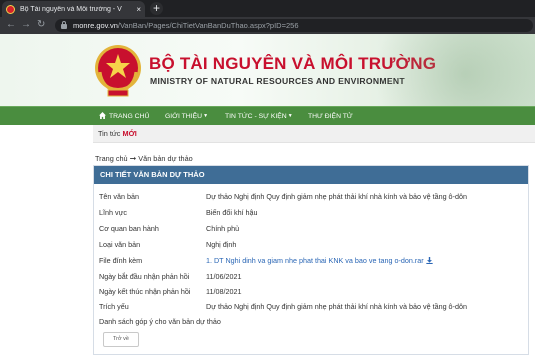  What do you see at coordinates (311, 175) in the screenshot?
I see `panel-header: CHI TIẾT VĂN BẢN DỰ THẢO` at bounding box center [311, 175].